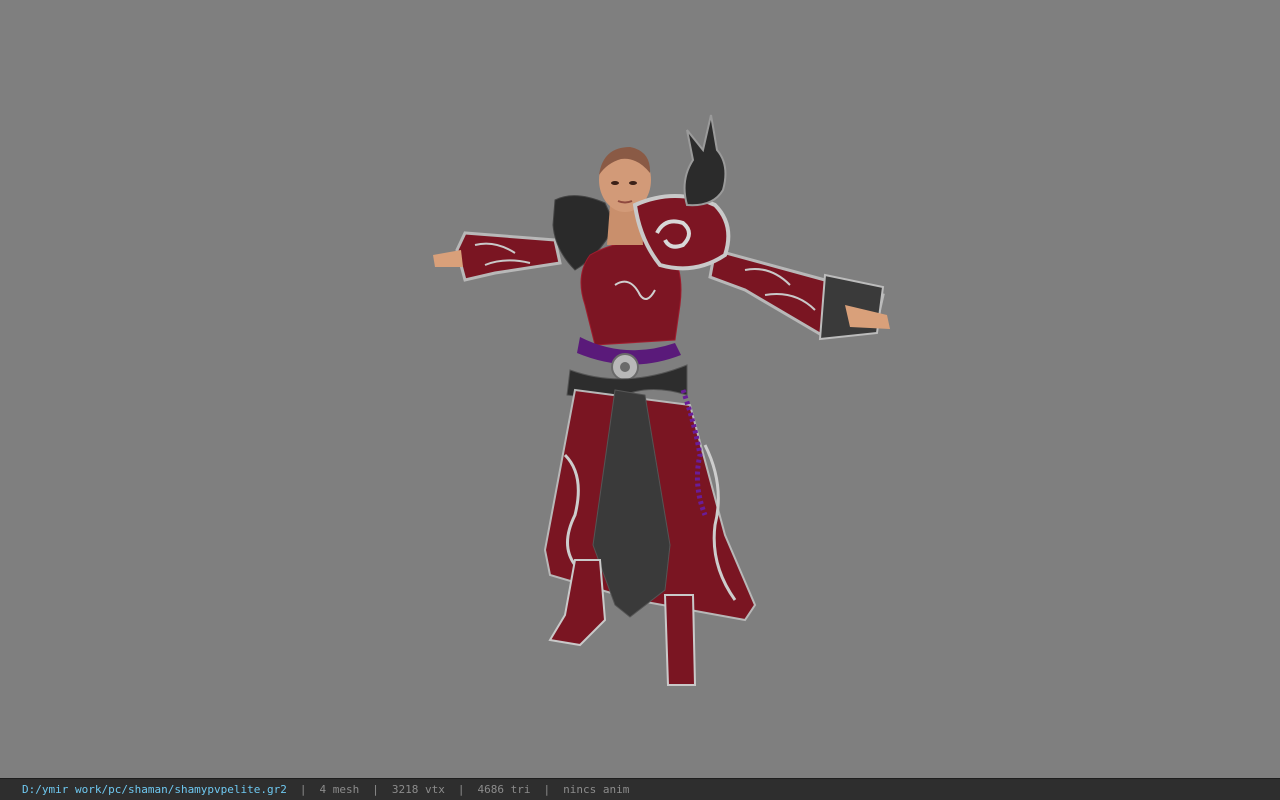  I want to click on eye-left, so click(615, 183).